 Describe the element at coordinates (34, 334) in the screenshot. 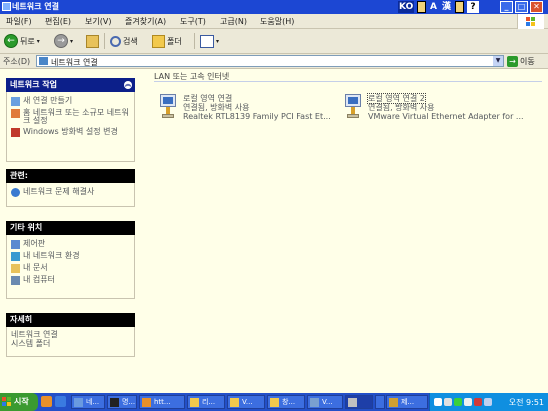

I see `details-name: 네트워크 연결` at that location.